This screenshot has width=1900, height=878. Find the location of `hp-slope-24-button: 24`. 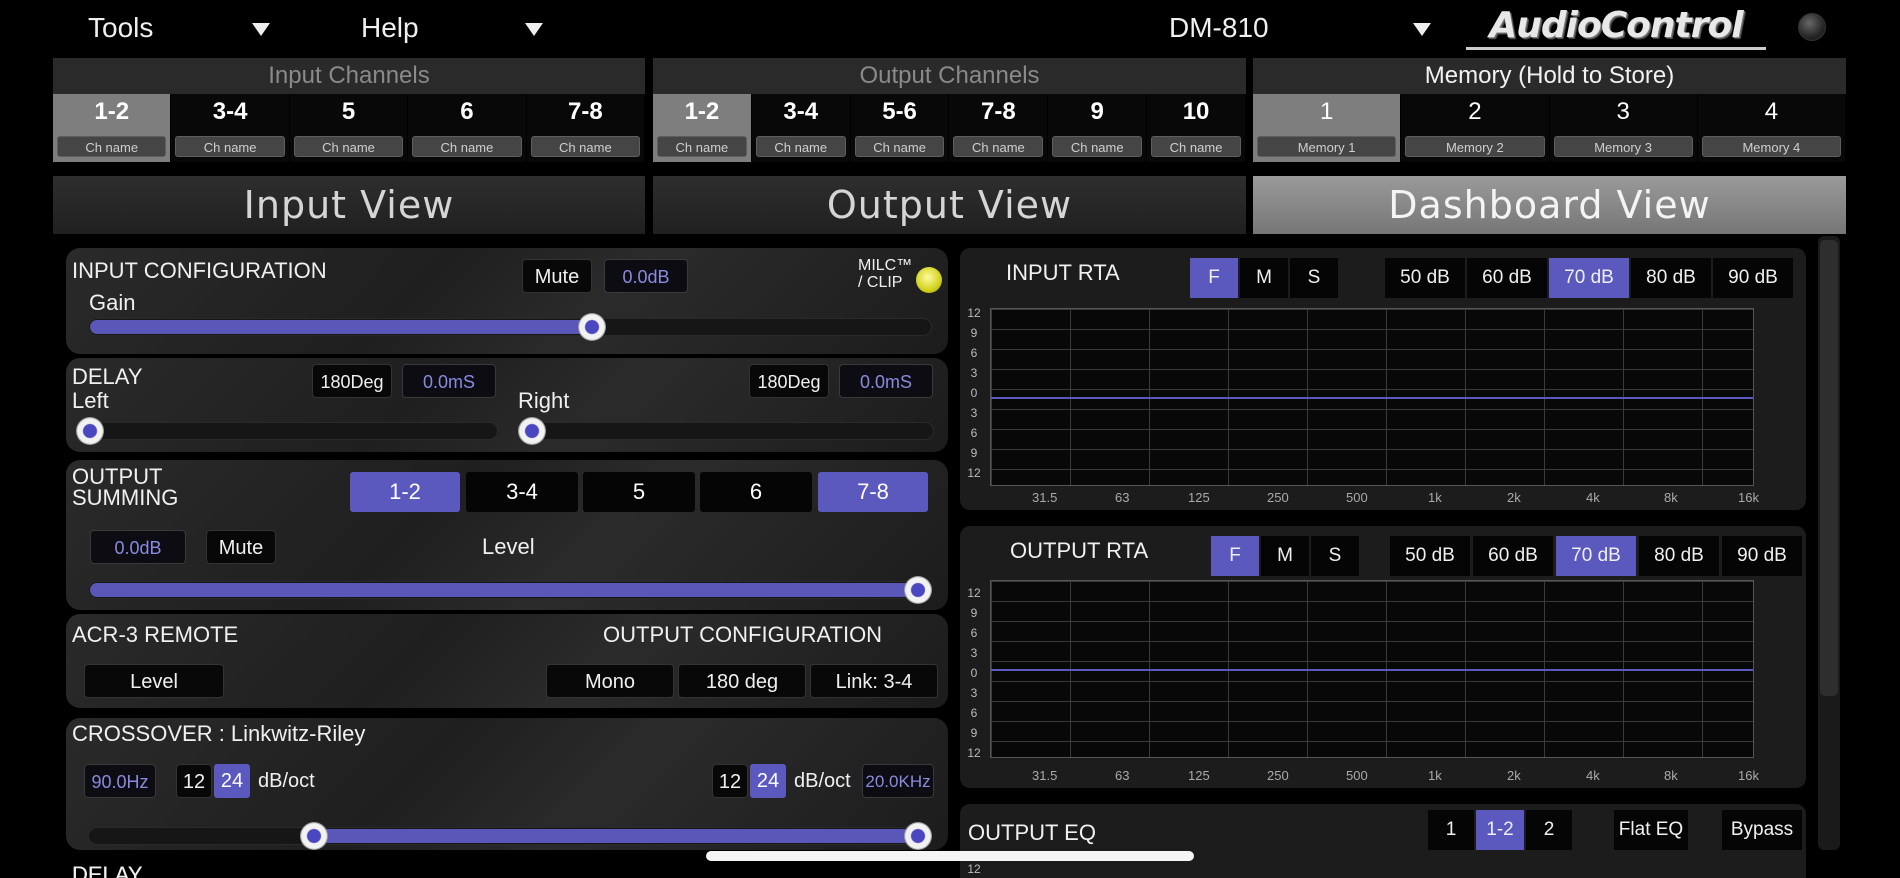

hp-slope-24-button: 24 is located at coordinates (232, 781).